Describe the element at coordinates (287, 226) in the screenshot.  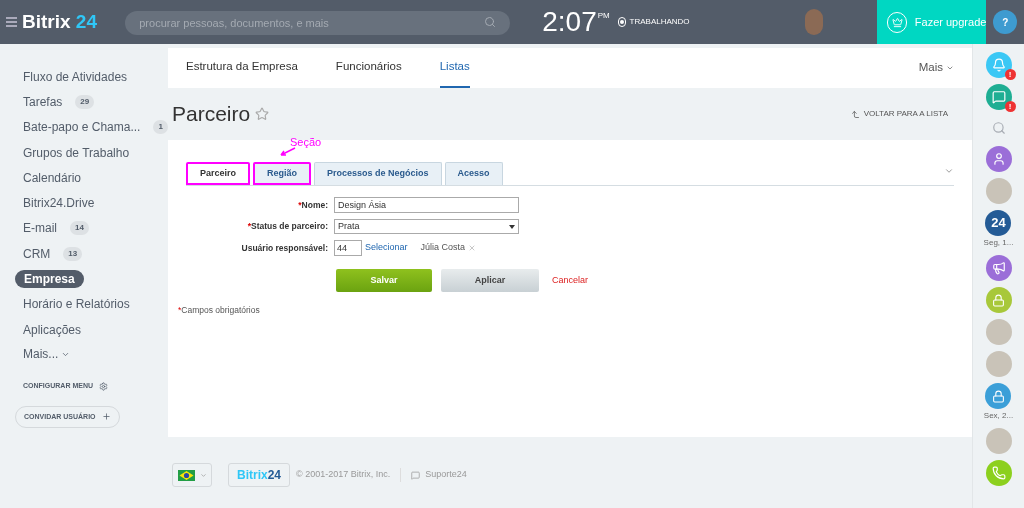
I see `field-label: *Status de parceiro:` at that location.